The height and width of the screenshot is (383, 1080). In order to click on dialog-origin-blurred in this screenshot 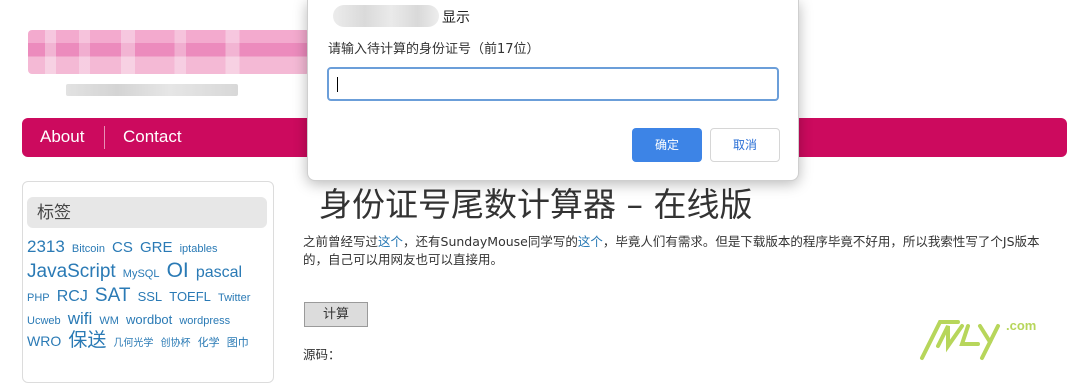, I will do `click(386, 16)`.